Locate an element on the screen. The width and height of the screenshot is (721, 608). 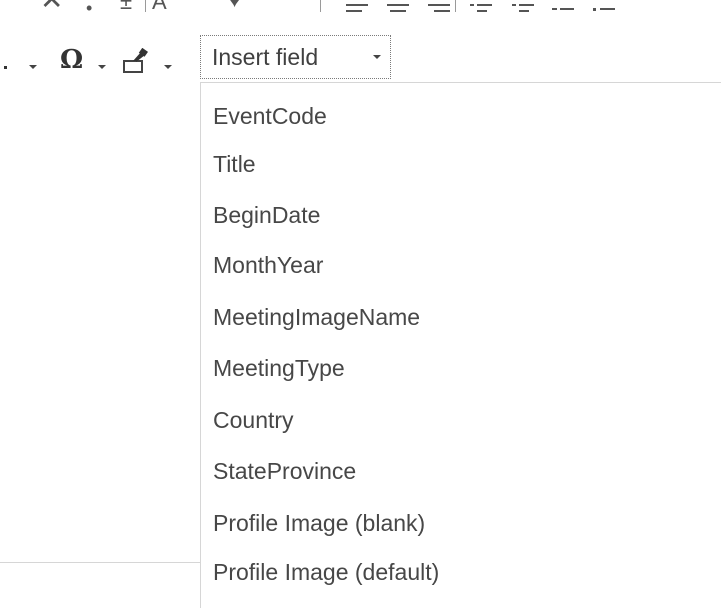
dropdown-item-eventcode: EventCode is located at coordinates (270, 116).